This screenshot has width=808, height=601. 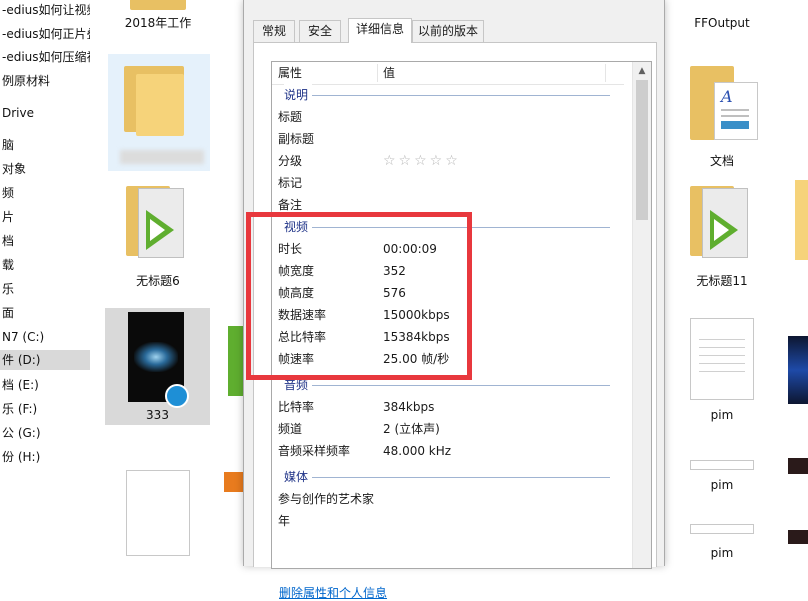 I want to click on property-name: 分级, so click(x=290, y=161).